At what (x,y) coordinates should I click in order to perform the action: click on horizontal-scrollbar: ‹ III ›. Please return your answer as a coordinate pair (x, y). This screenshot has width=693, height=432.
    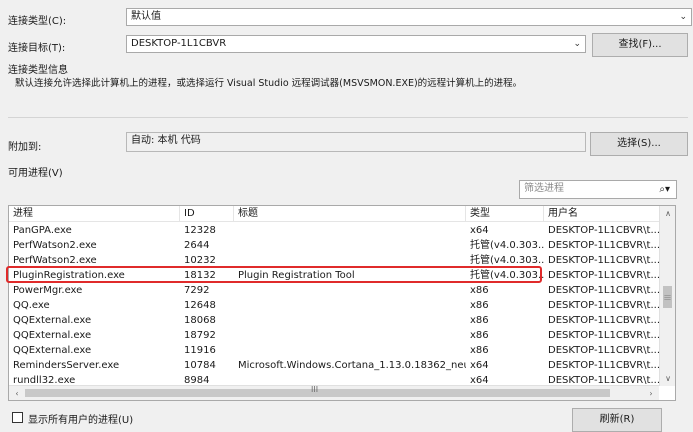
    Looking at the image, I should click on (334, 392).